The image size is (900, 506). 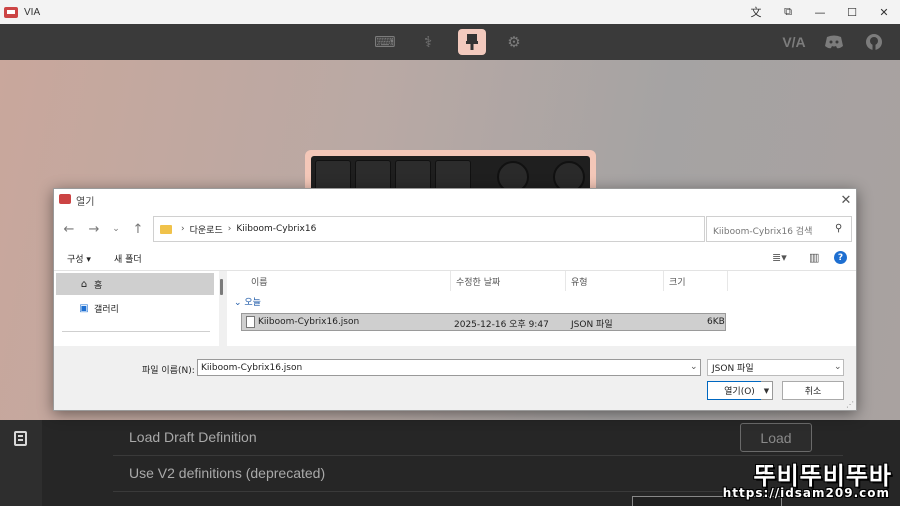 I want to click on nav-item-label: 갤러리, so click(x=106, y=309).